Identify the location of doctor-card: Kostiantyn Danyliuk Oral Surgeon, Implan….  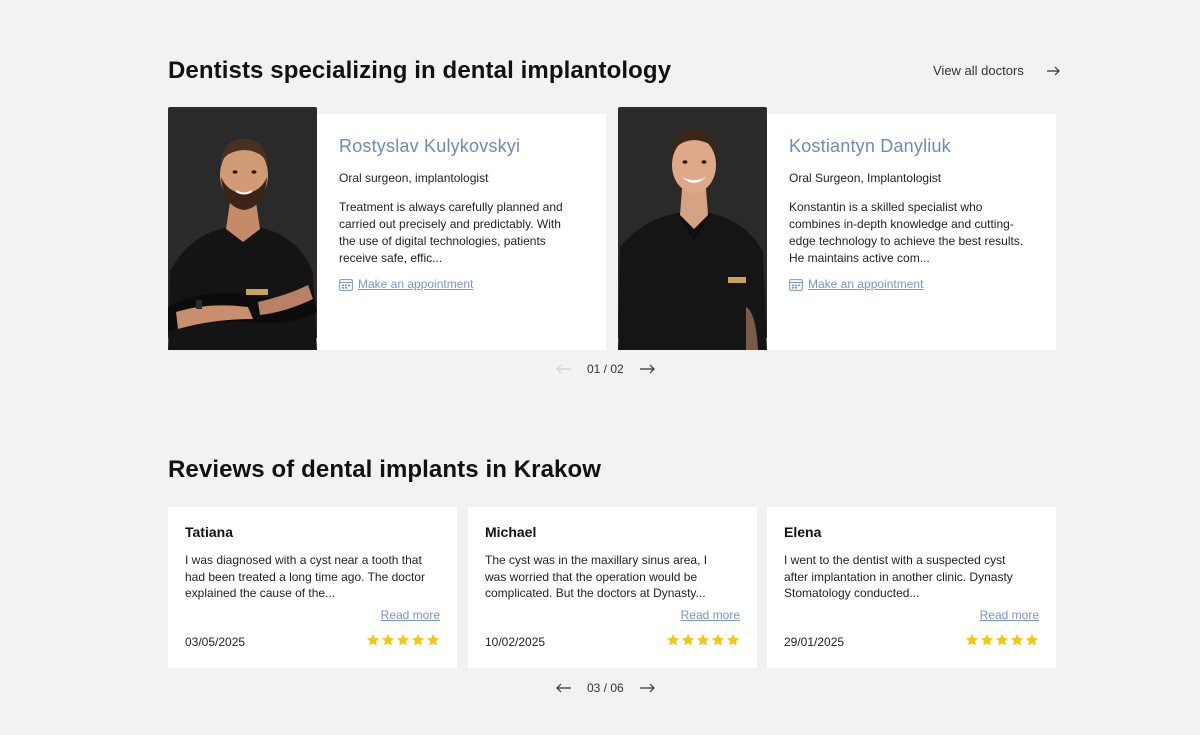
(837, 228).